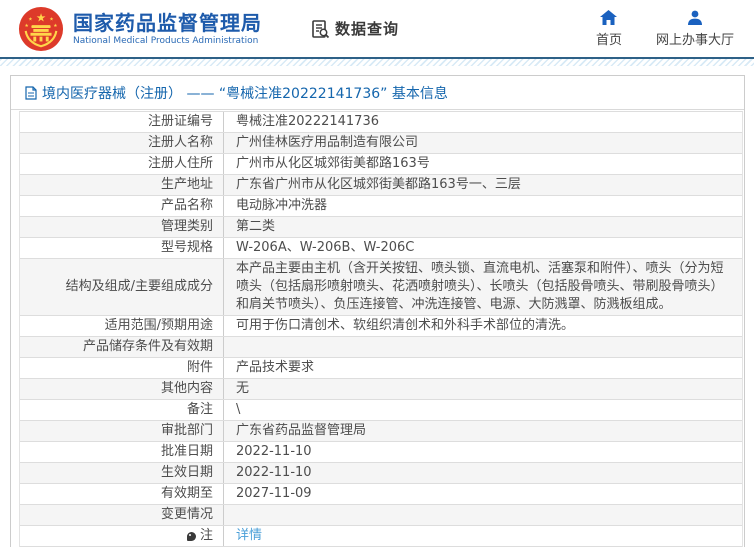  I want to click on page-title-bar: 境内医疗器械（注册） —— “粤械注准20222141736” 基本信息, so click(377, 93).